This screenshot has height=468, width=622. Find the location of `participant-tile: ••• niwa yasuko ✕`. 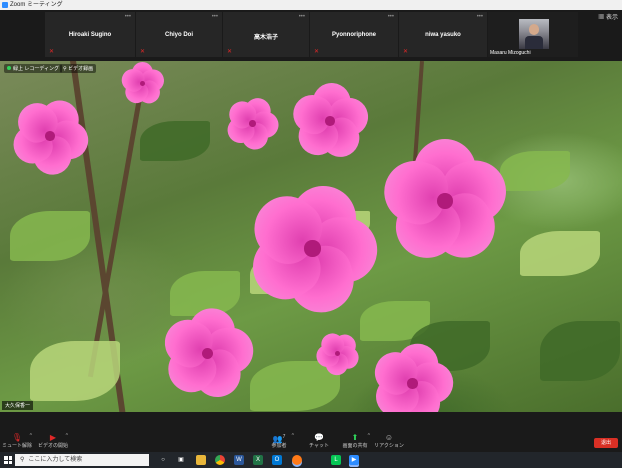

participant-tile: ••• niwa yasuko ✕ is located at coordinates (443, 34).